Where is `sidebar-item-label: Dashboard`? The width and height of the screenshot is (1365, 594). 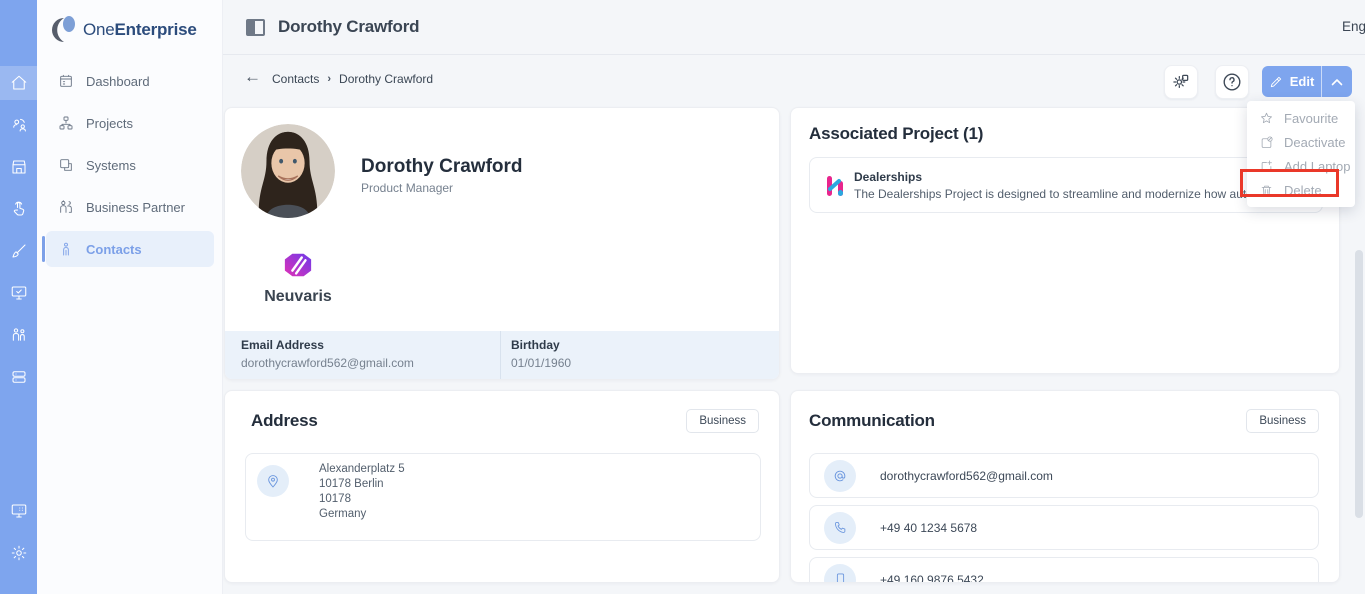
sidebar-item-label: Dashboard is located at coordinates (118, 81).